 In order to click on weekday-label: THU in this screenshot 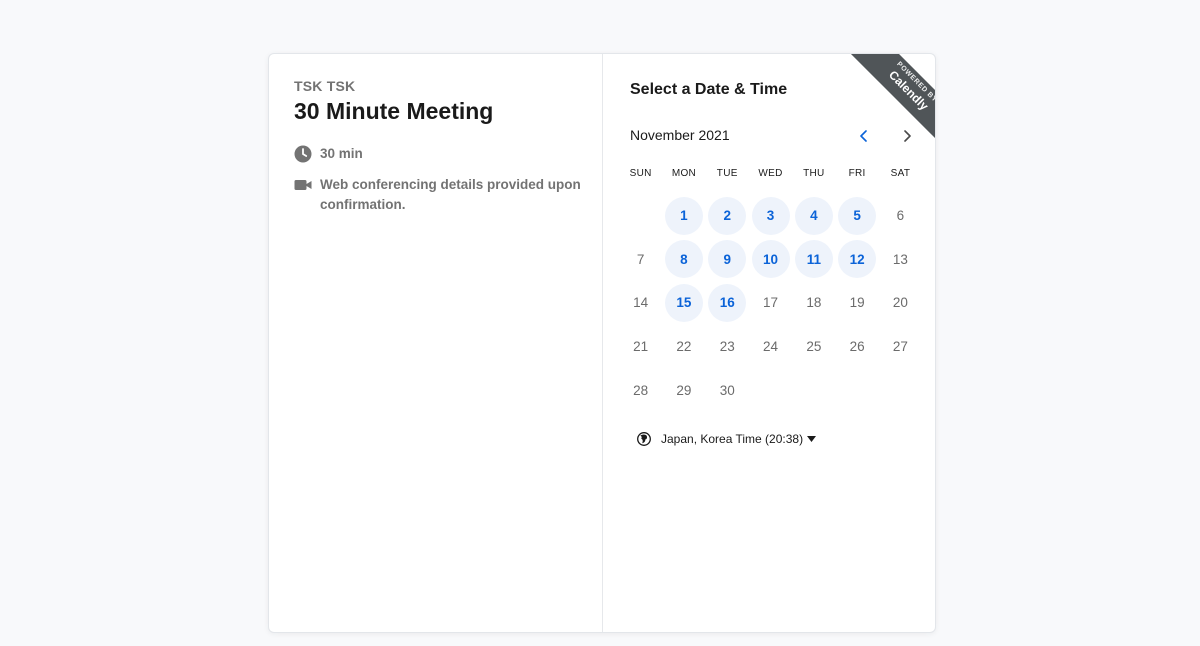, I will do `click(814, 173)`.